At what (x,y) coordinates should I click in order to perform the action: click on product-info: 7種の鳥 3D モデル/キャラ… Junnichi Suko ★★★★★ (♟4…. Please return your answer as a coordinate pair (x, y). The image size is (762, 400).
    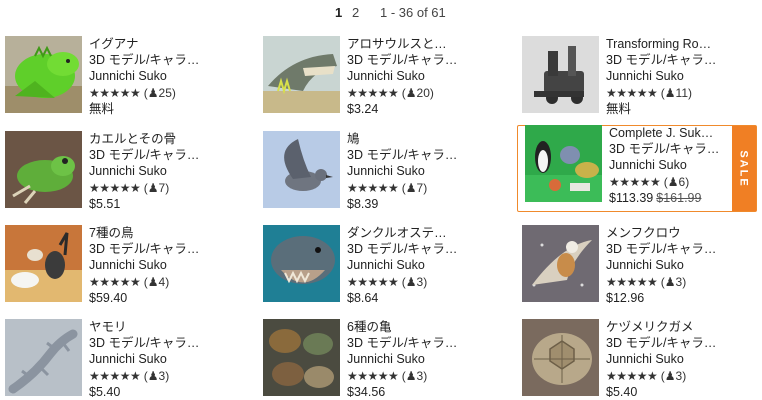
    Looking at the image, I should click on (145, 265).